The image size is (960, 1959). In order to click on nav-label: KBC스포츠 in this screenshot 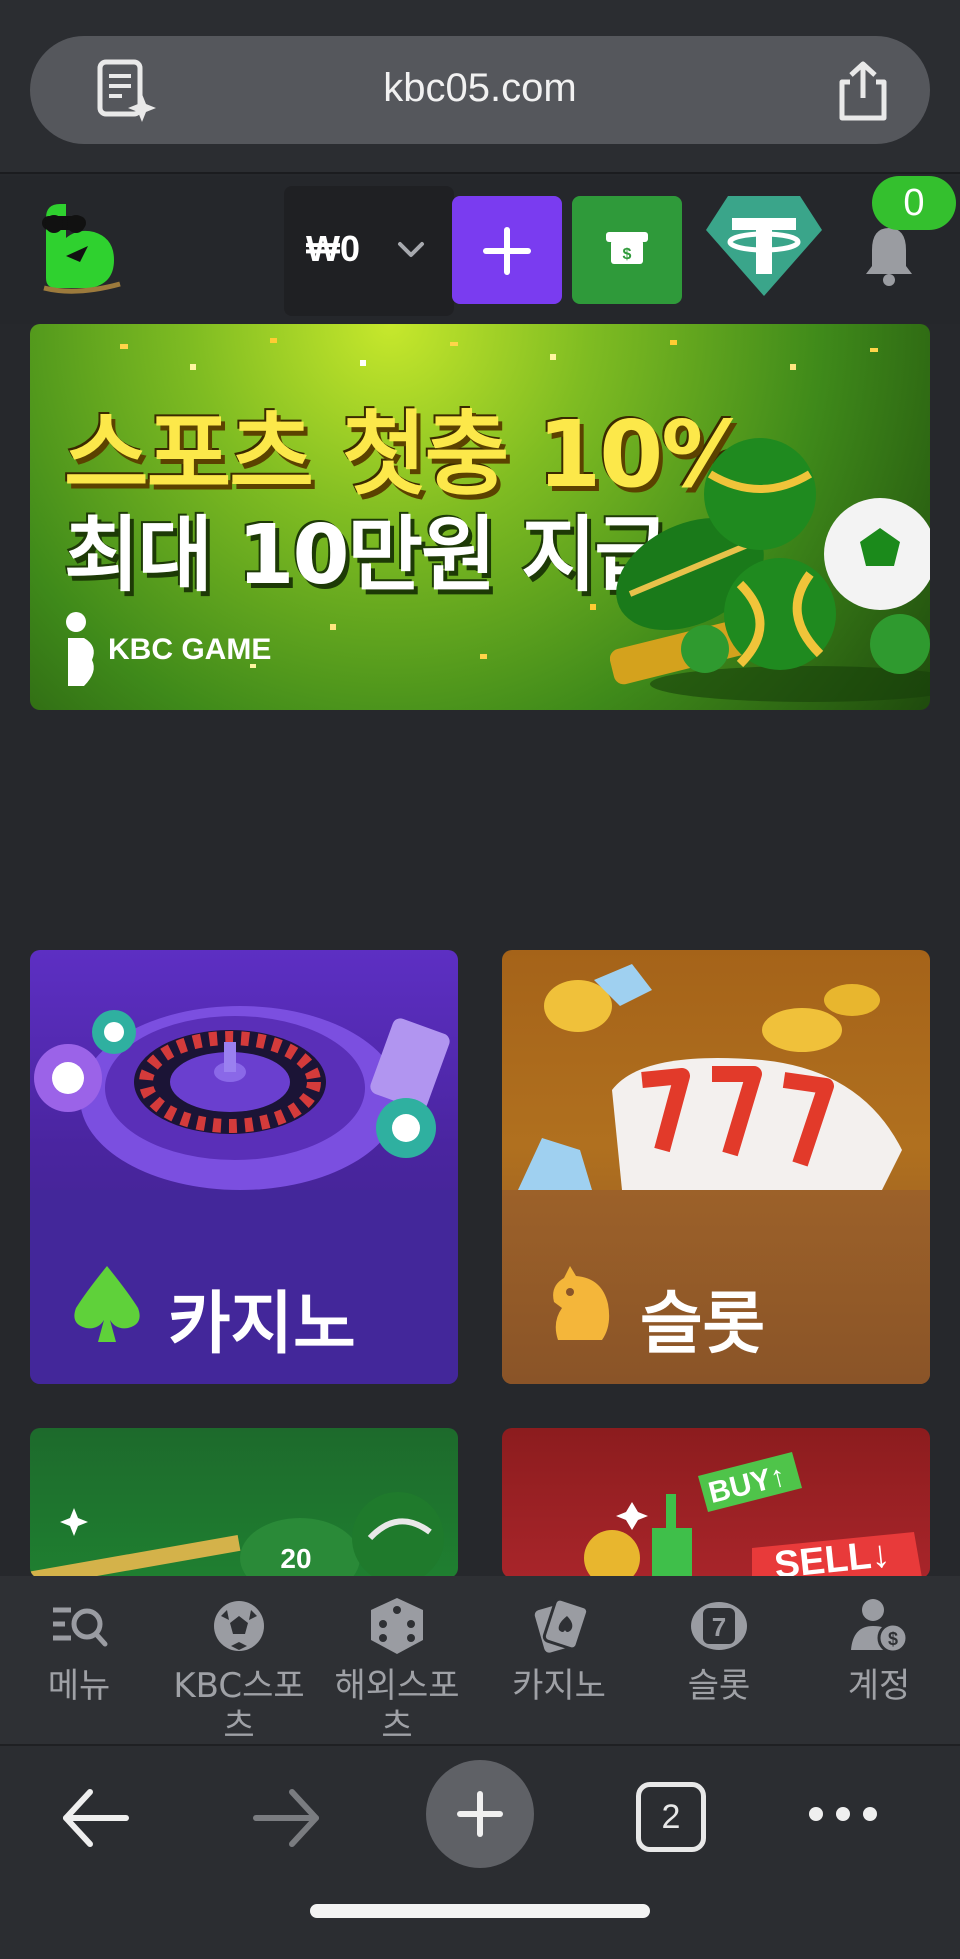, I will do `click(239, 1706)`.